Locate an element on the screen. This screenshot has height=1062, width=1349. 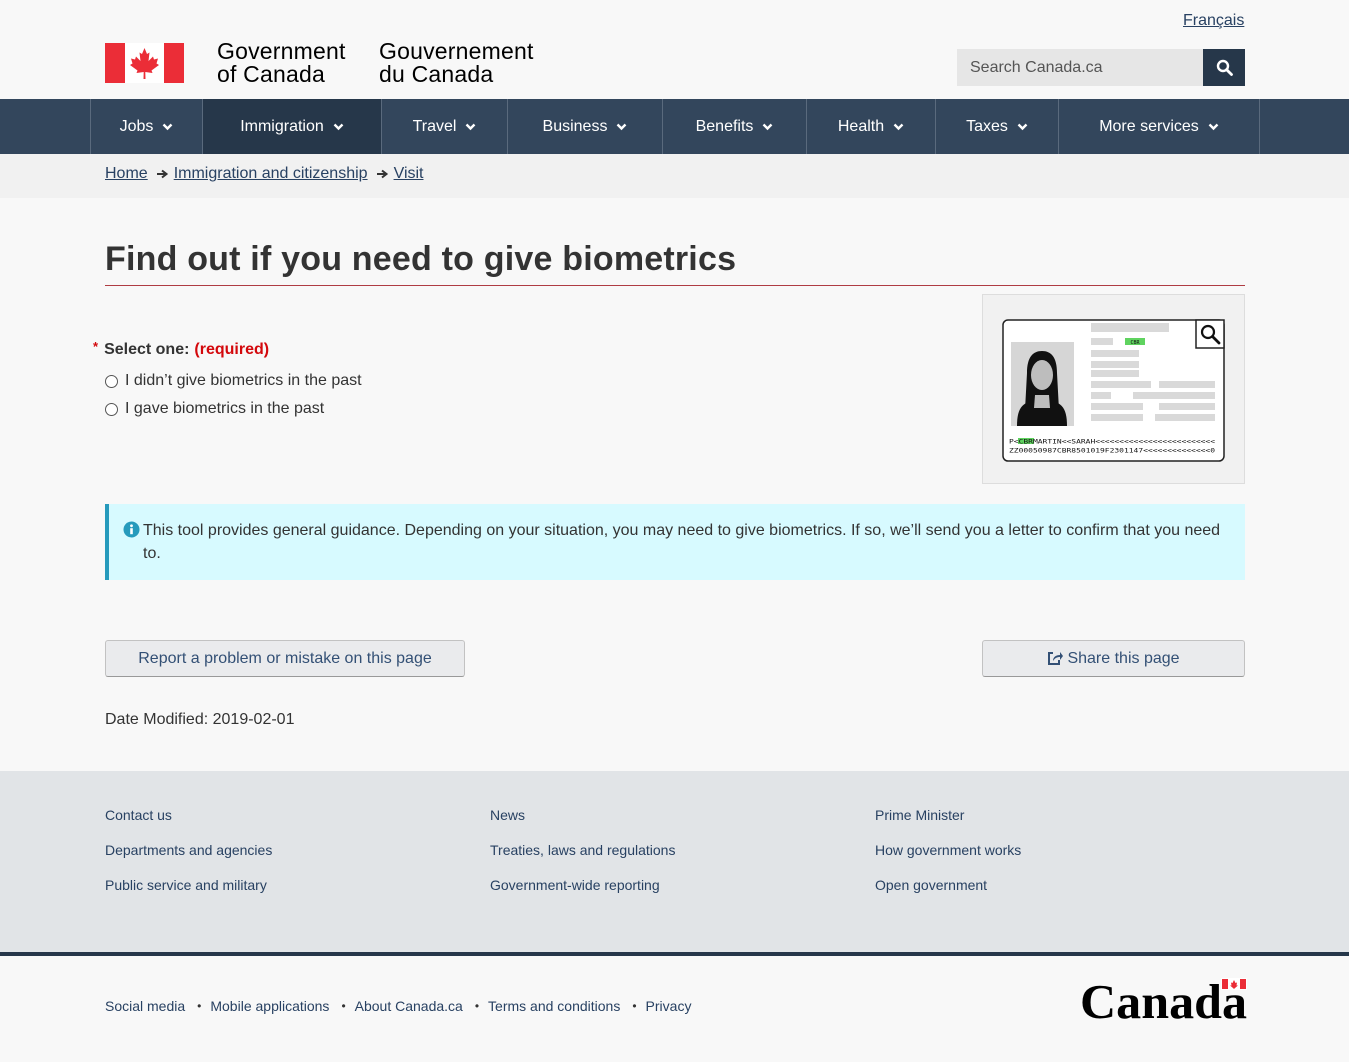
signature-french: Gouvernement du Canada is located at coordinates (456, 63).